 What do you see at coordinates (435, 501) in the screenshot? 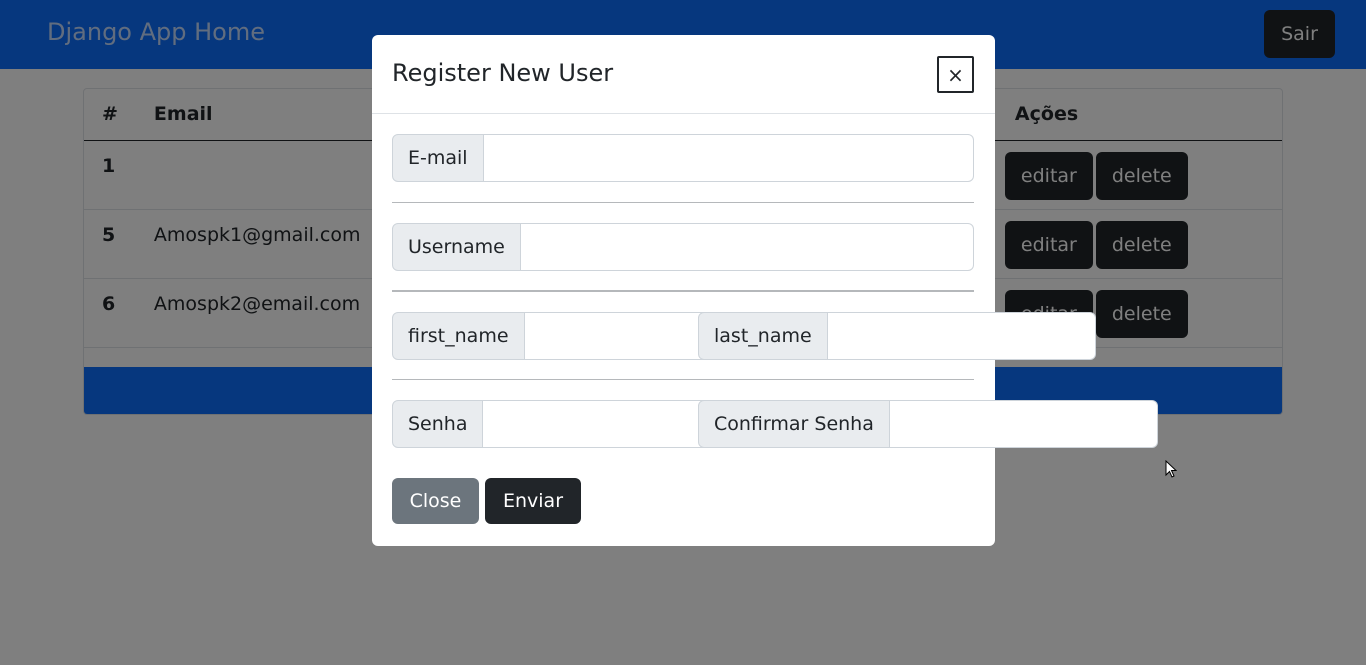
I see `close-button: Close` at bounding box center [435, 501].